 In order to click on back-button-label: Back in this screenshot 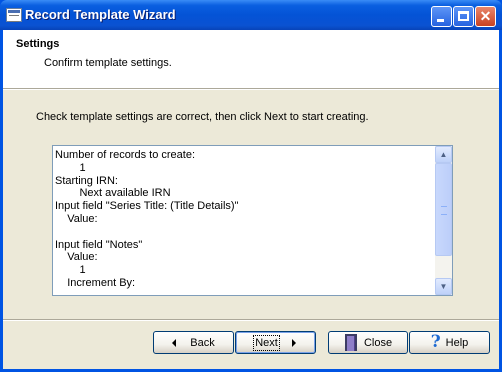, I will do `click(202, 342)`.